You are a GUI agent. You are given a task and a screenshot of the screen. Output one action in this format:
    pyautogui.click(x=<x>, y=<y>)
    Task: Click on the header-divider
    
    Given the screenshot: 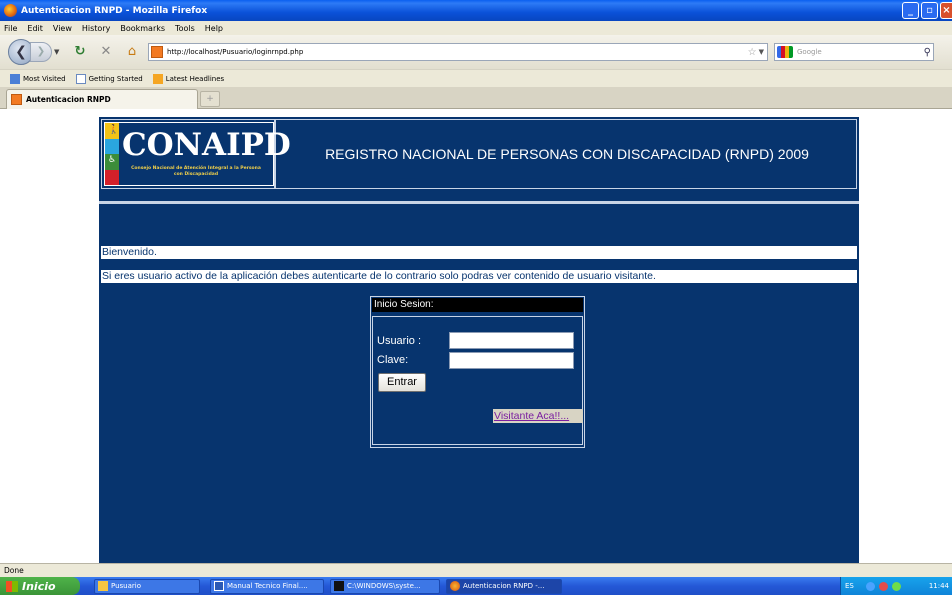 What is the action you would take?
    pyautogui.click(x=479, y=202)
    